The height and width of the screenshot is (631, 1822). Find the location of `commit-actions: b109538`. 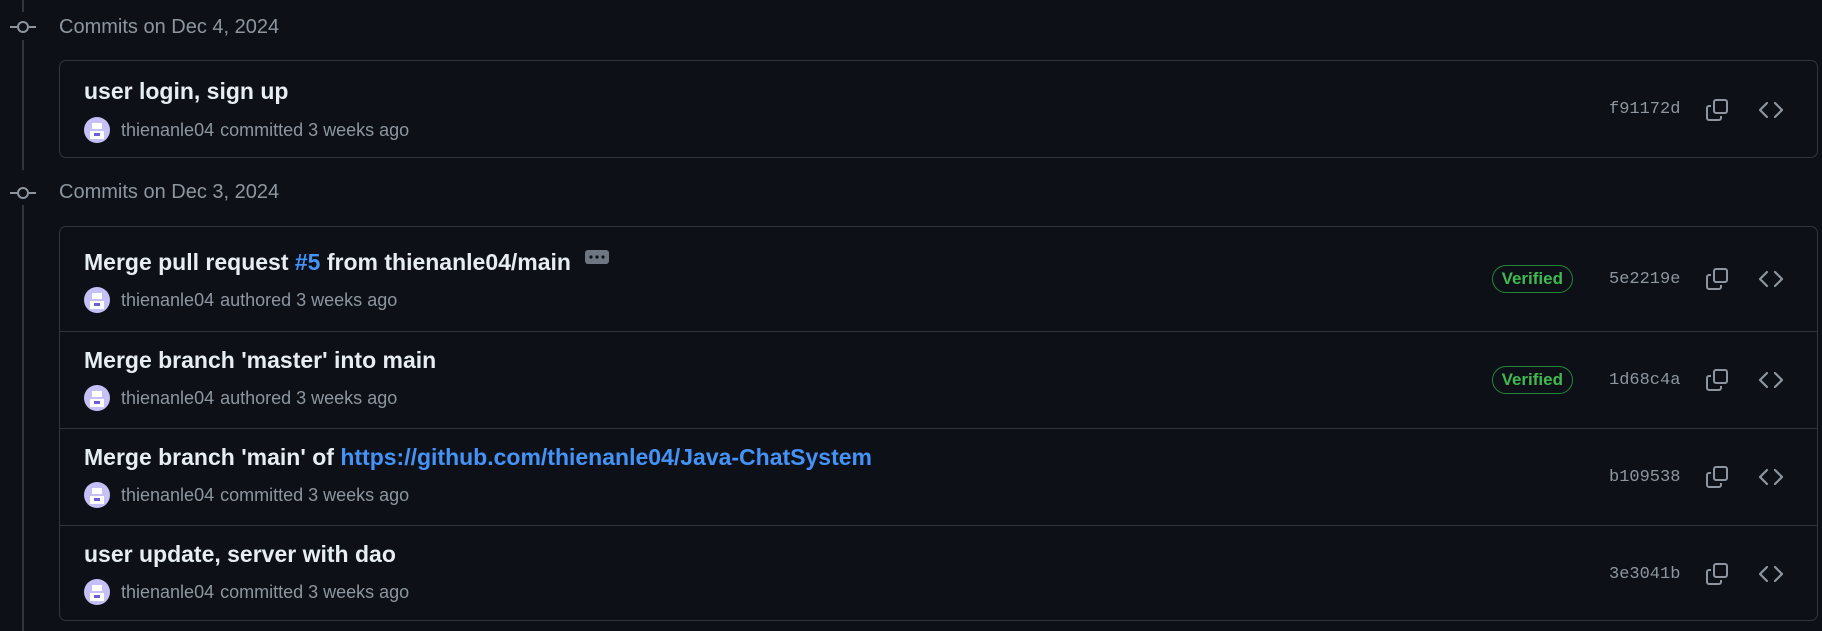

commit-actions: b109538 is located at coordinates (1713, 477).